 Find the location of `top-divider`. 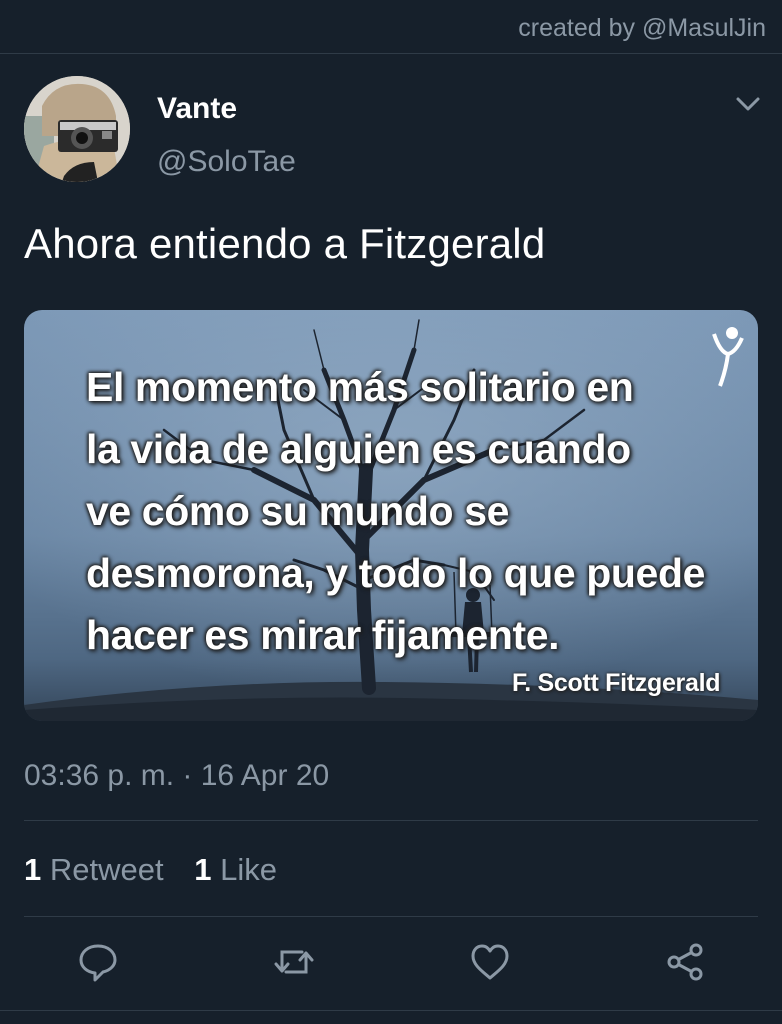

top-divider is located at coordinates (391, 53).